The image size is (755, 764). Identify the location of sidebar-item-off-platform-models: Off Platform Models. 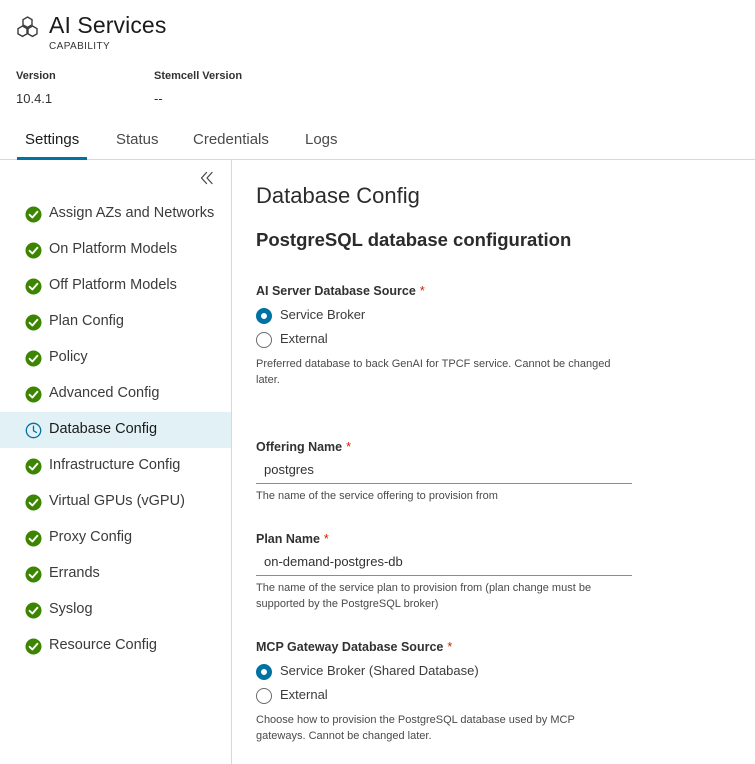
(115, 286).